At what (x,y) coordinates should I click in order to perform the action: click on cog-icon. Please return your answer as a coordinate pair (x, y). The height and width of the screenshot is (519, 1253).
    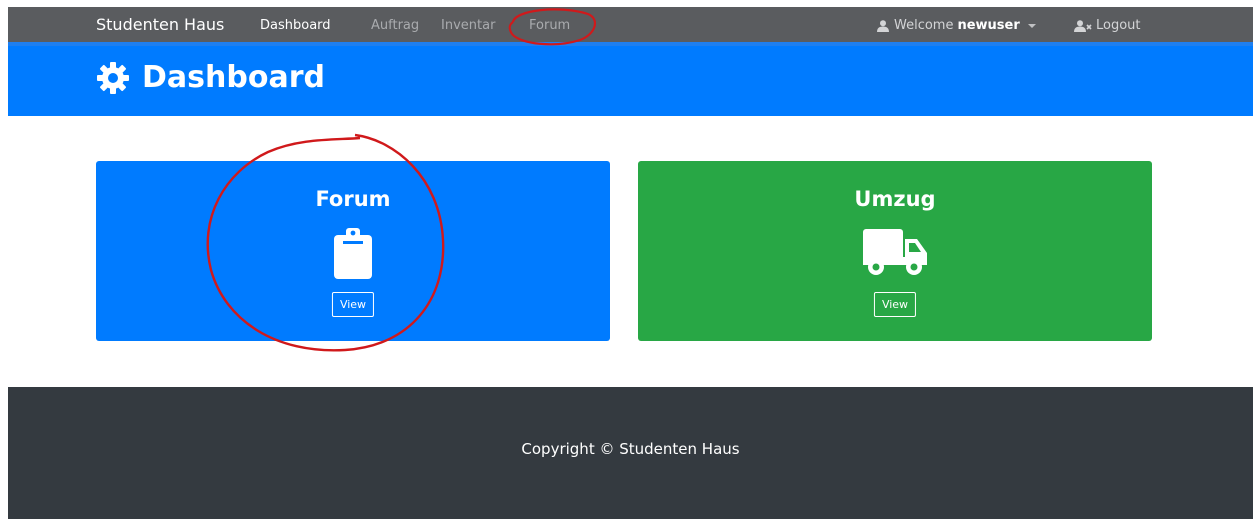
    Looking at the image, I should click on (113, 77).